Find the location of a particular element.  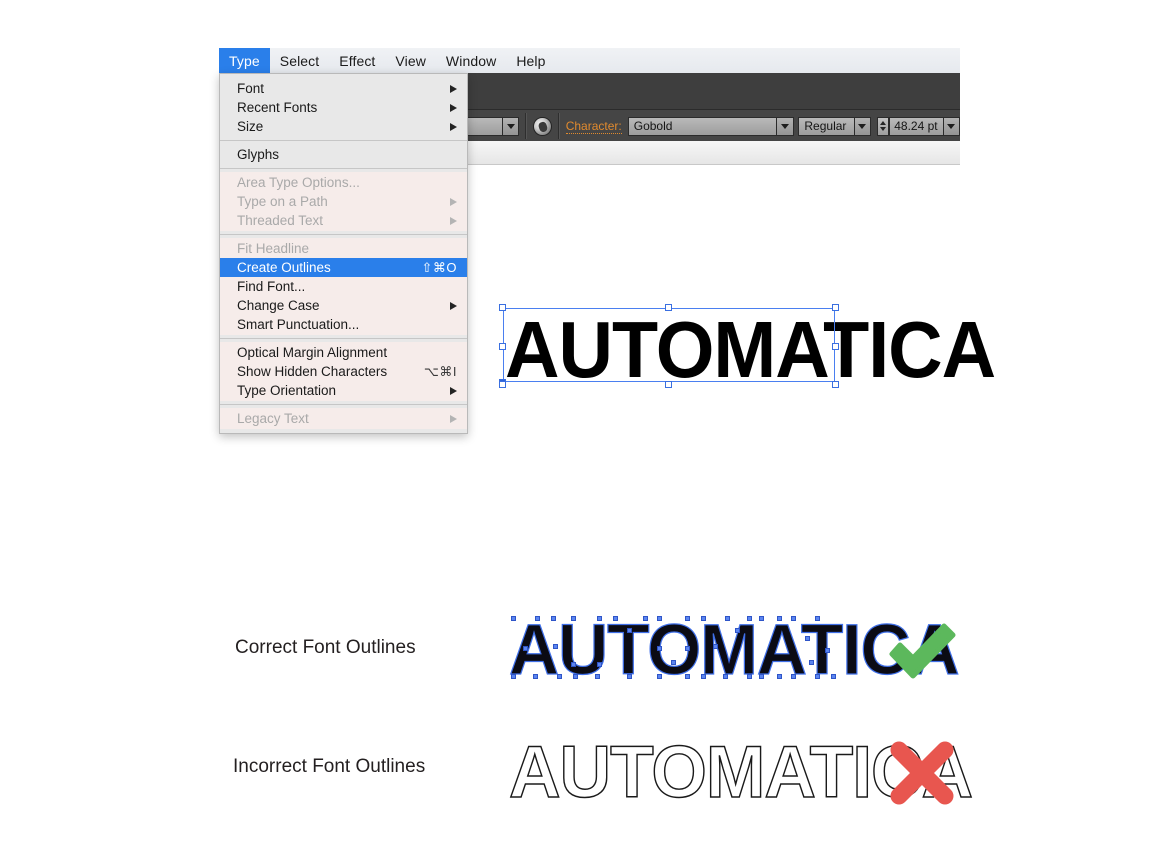

menu-item-change-case: Change Case is located at coordinates (343, 305).